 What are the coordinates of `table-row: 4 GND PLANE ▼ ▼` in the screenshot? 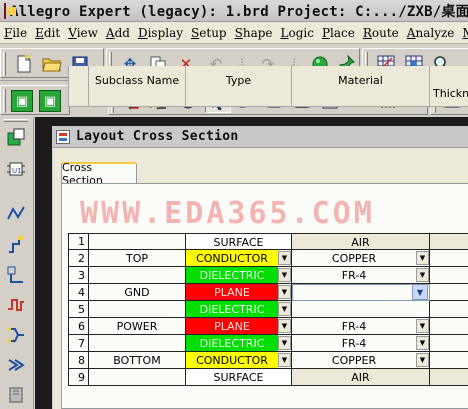 It's located at (268, 292).